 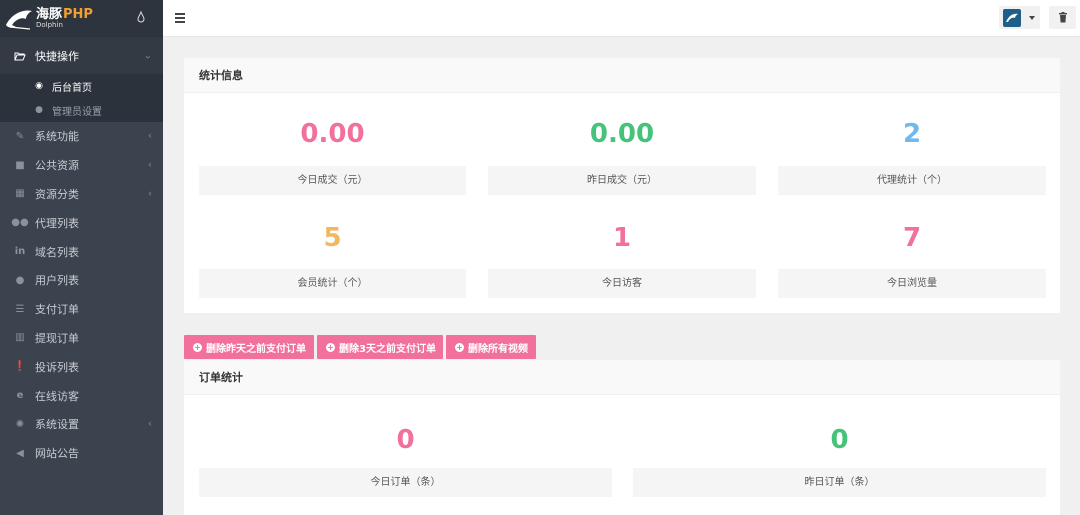 What do you see at coordinates (20, 252) in the screenshot?
I see `linkedin-icon: in` at bounding box center [20, 252].